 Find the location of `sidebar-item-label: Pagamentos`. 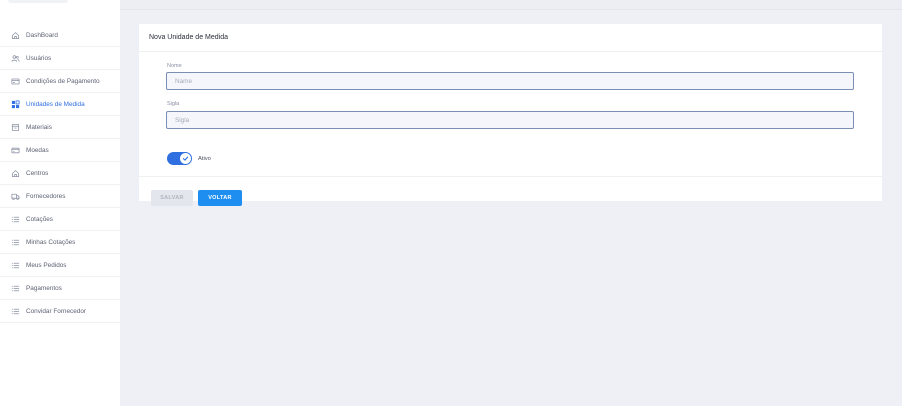

sidebar-item-label: Pagamentos is located at coordinates (44, 288).